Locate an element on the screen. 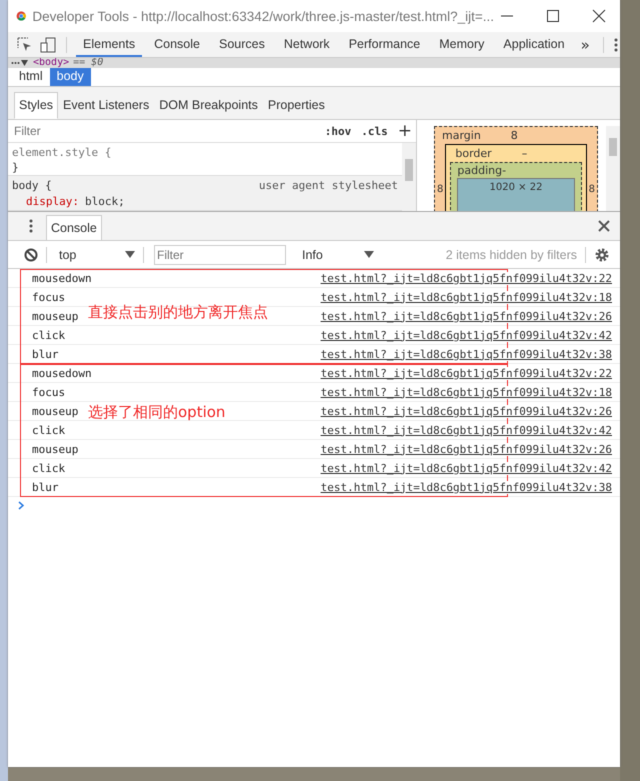 Image resolution: width=640 pixels, height=781 pixels. padding-label: padding- is located at coordinates (482, 170).